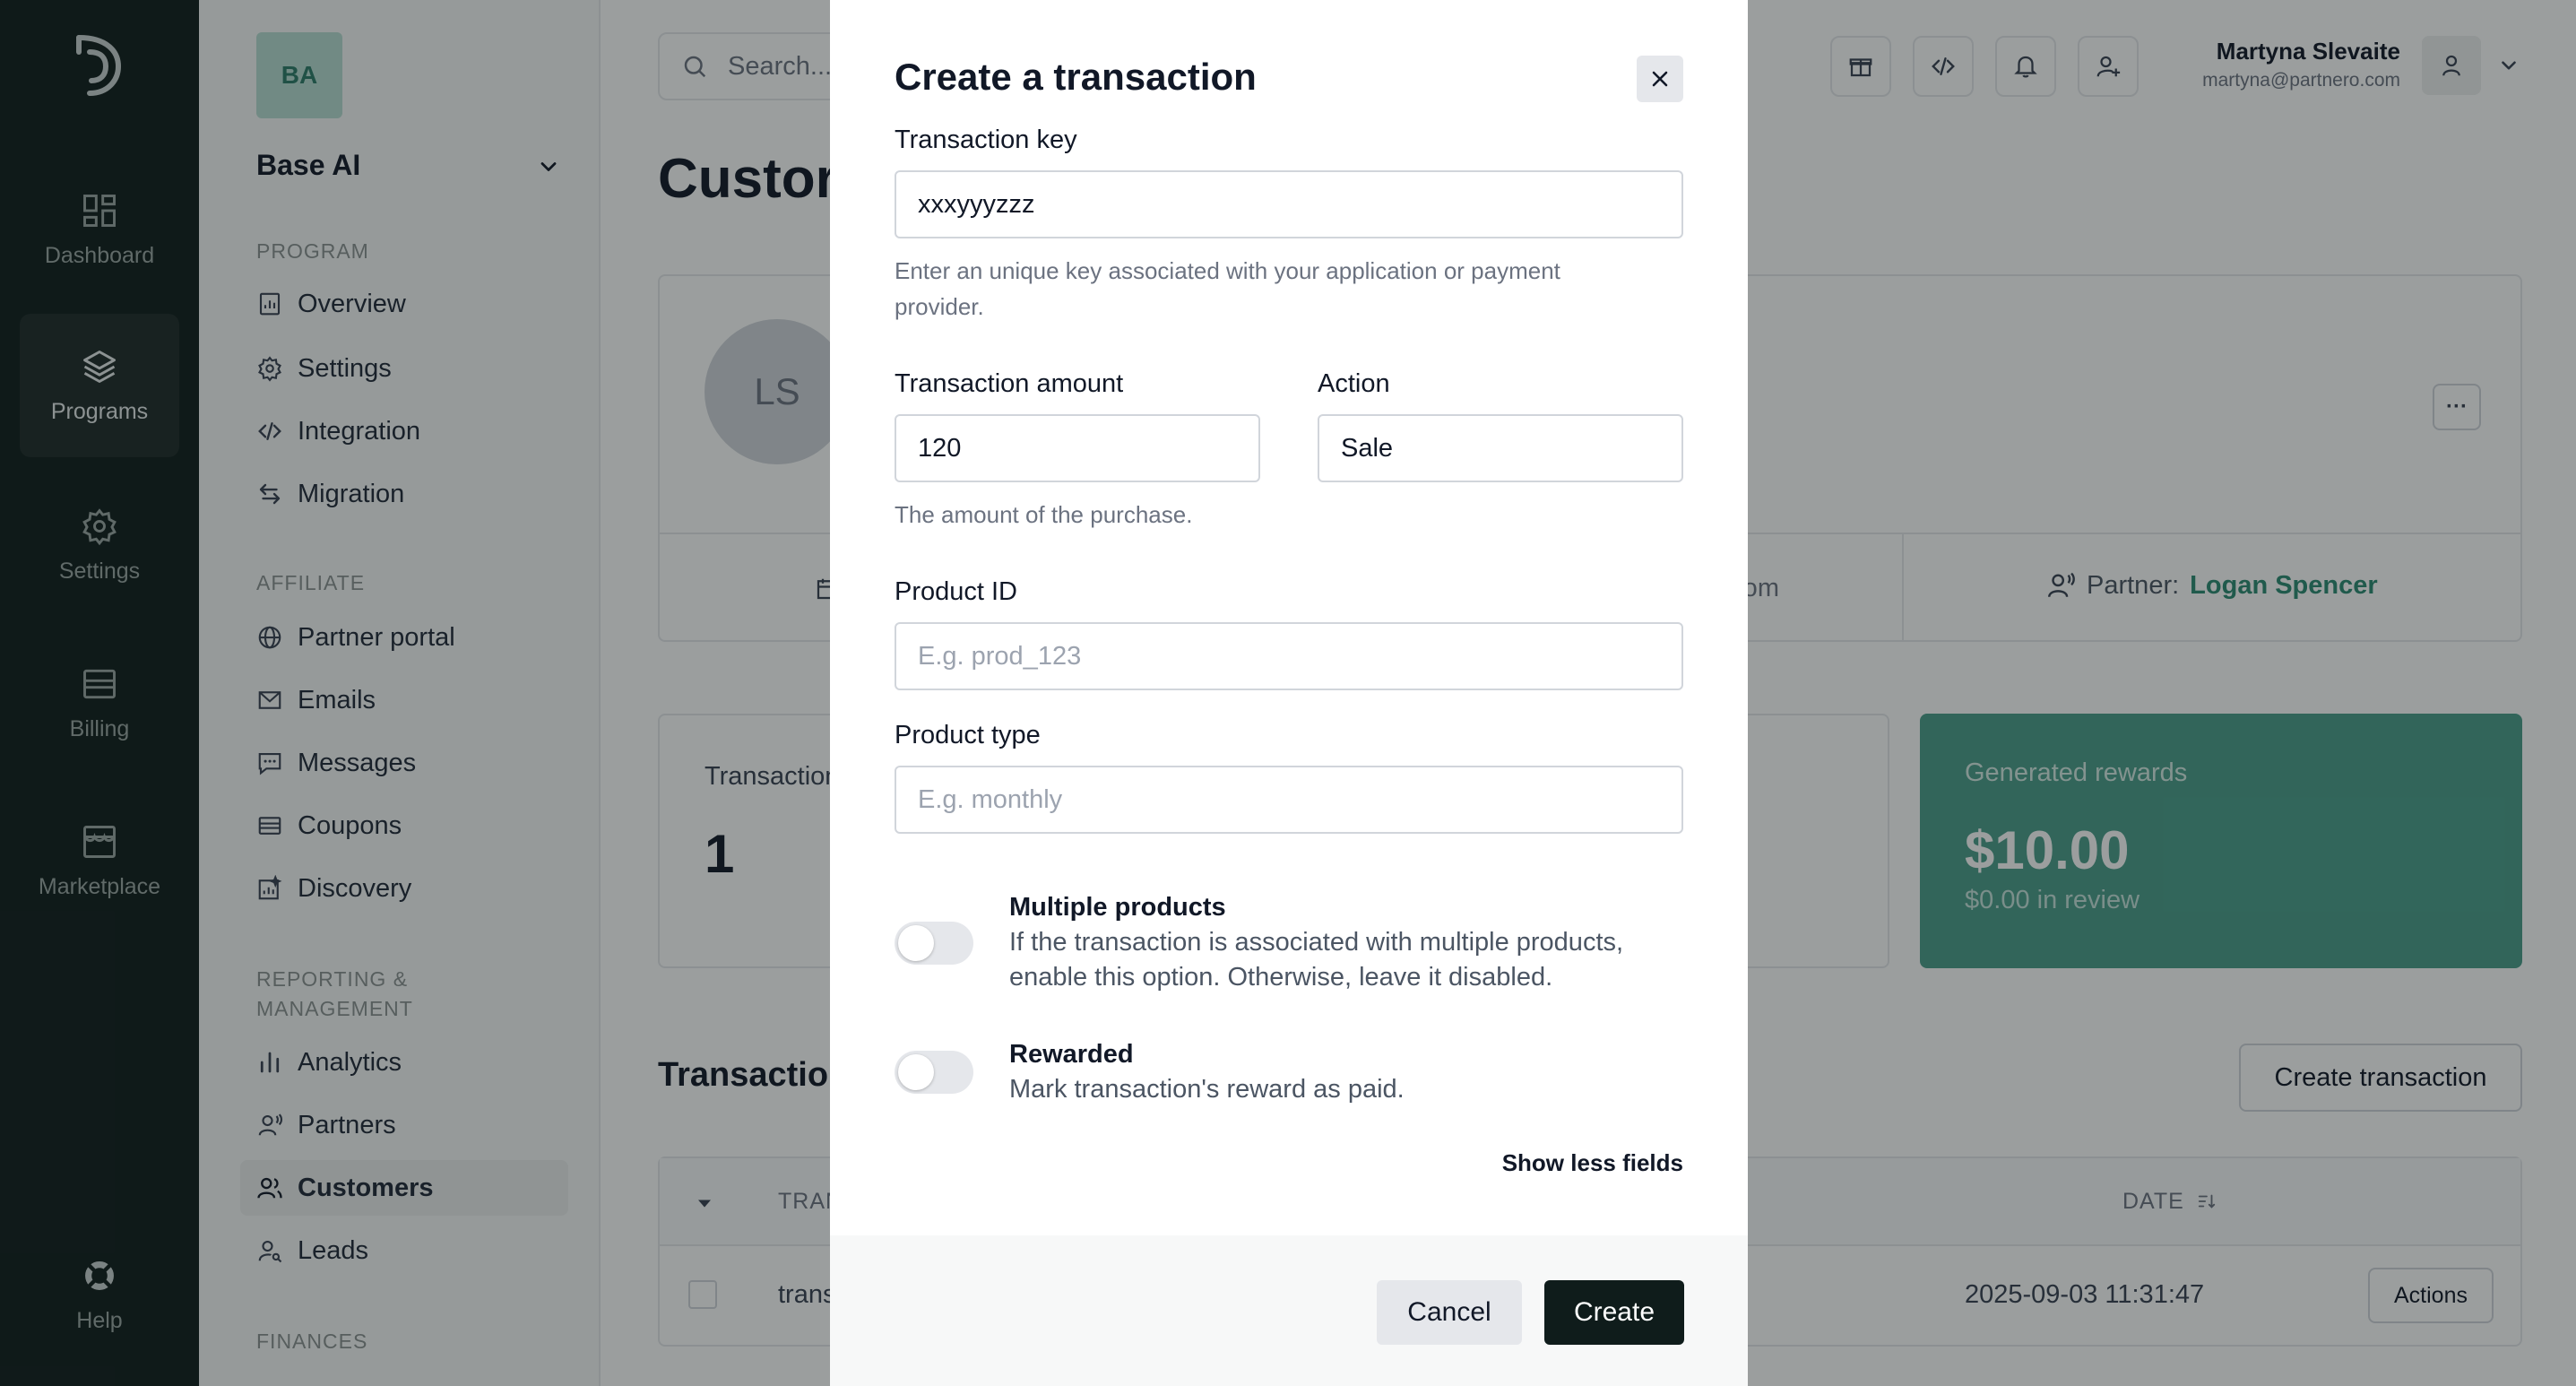 The image size is (2576, 1386). Describe the element at coordinates (986, 140) in the screenshot. I see `transaction-key-label: Transaction key` at that location.